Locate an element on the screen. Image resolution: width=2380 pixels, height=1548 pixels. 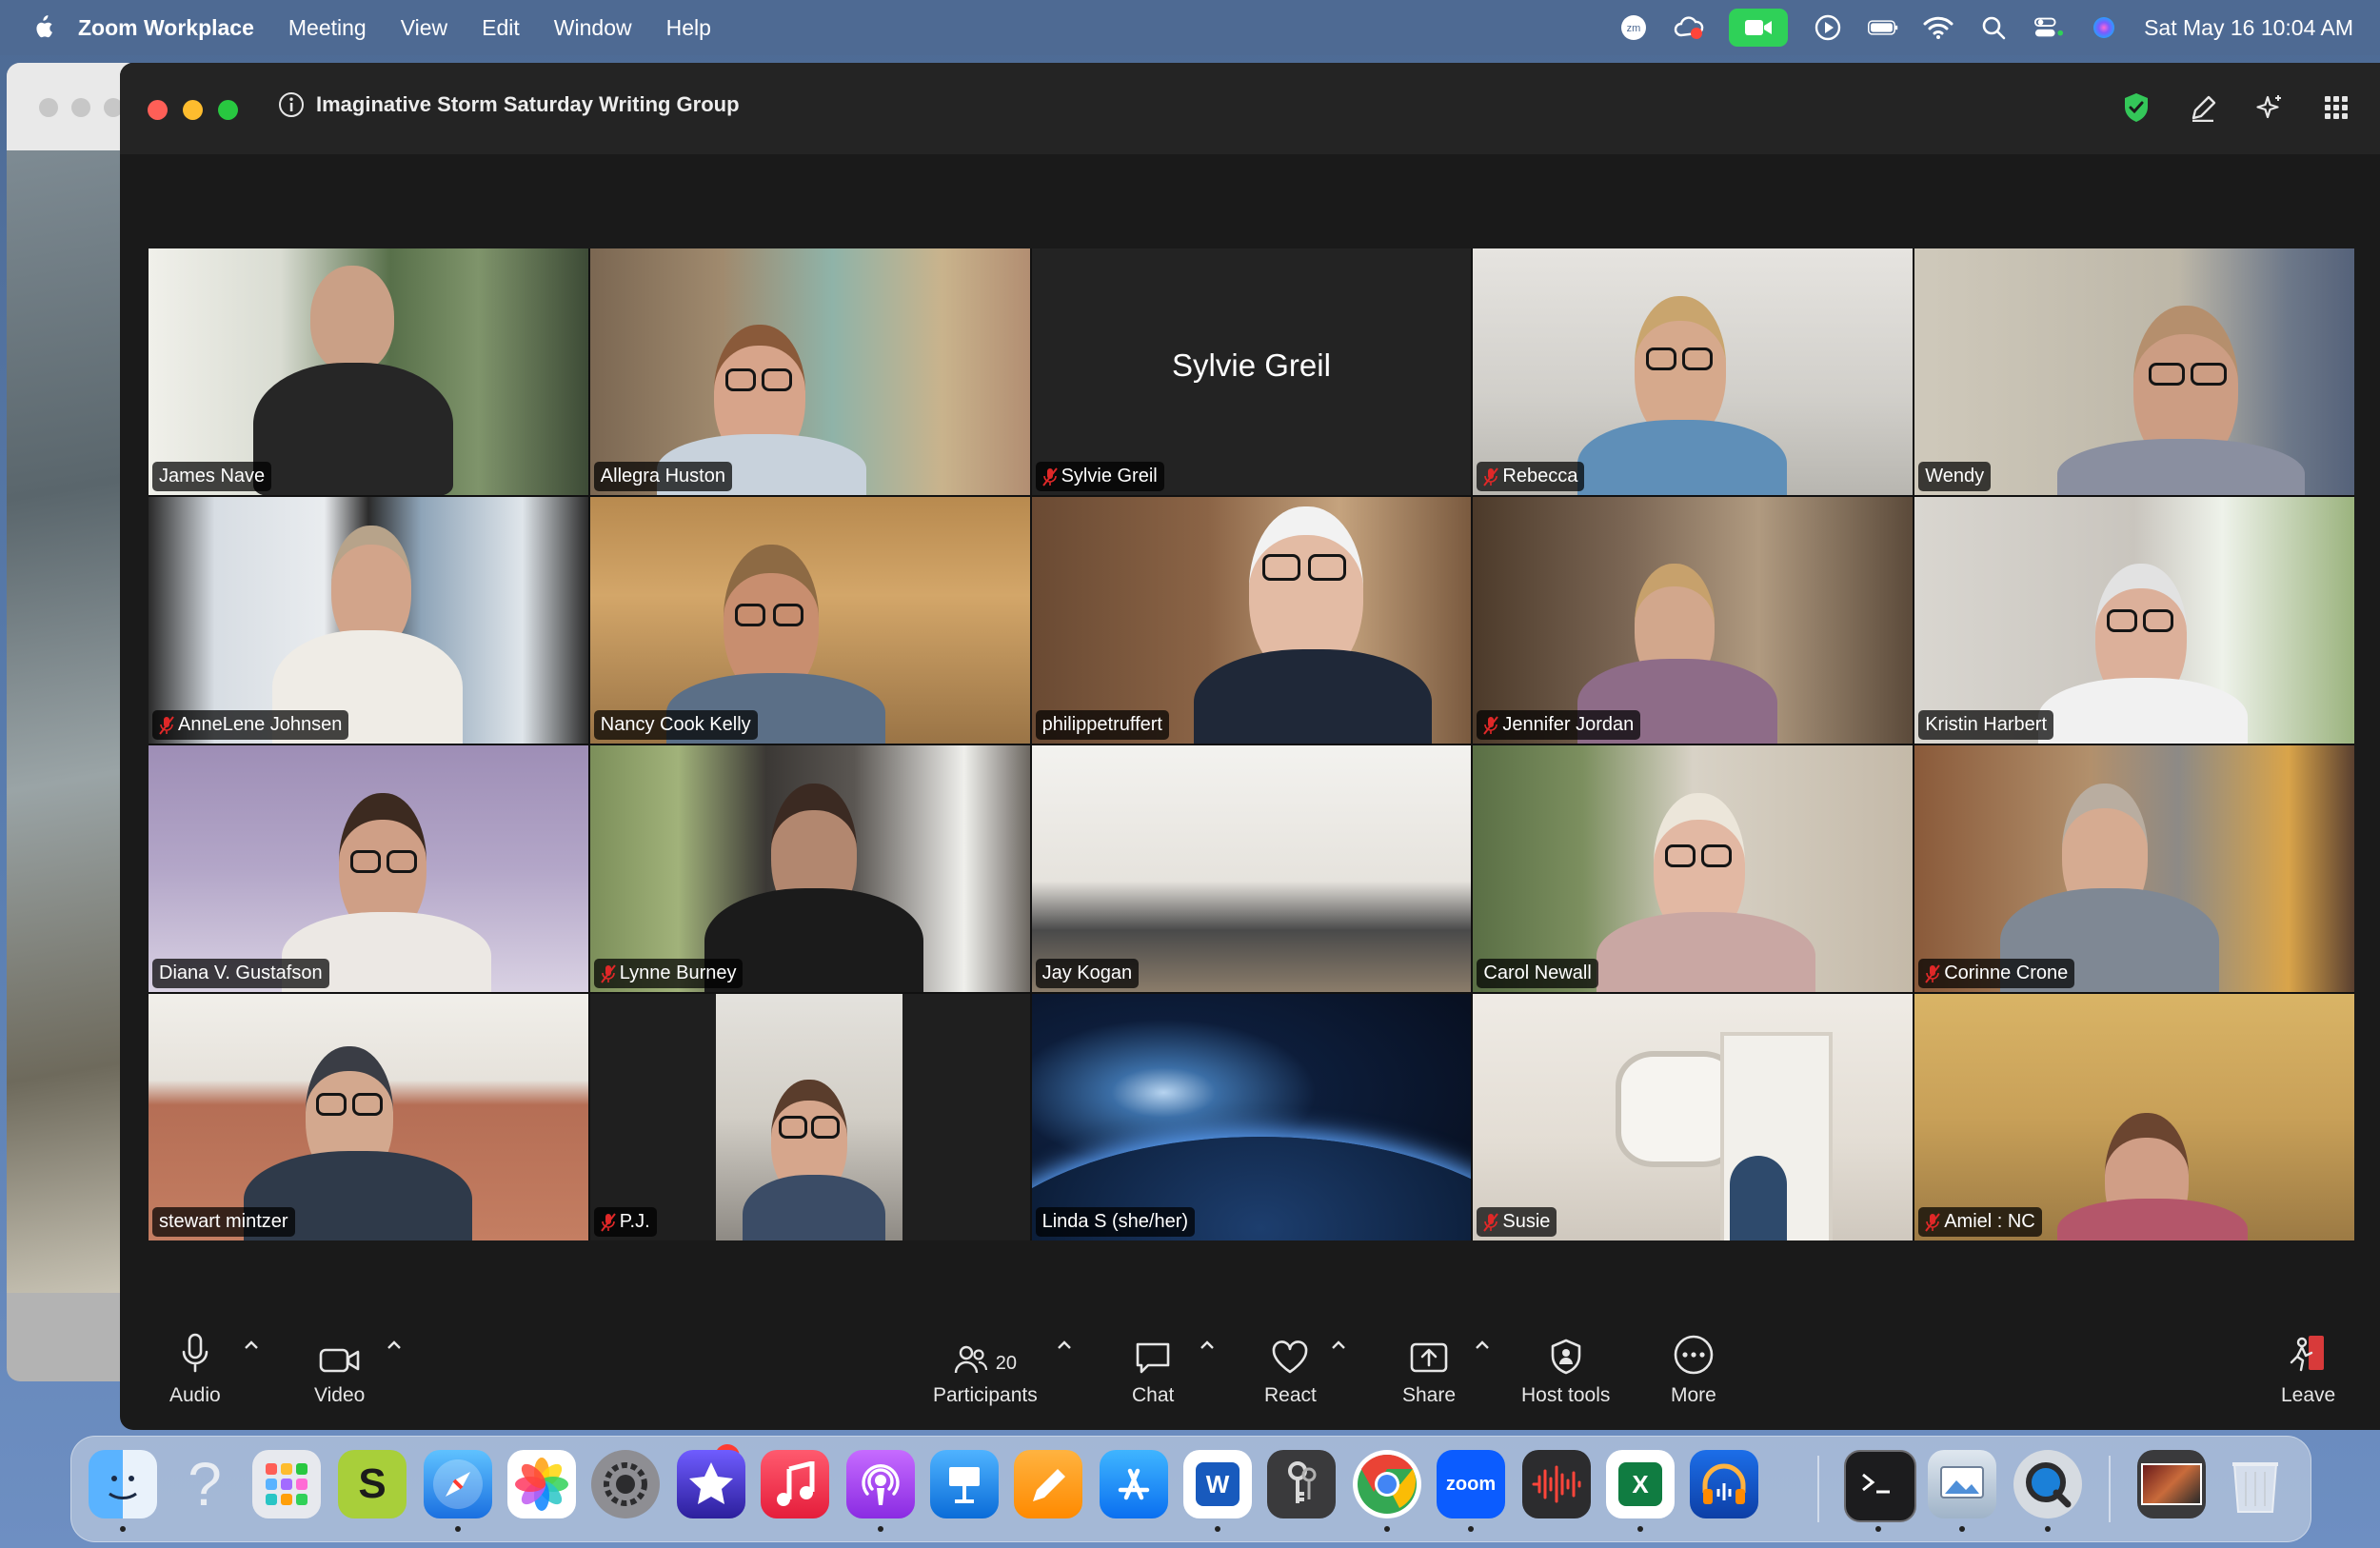
video-label: Video is located at coordinates (340, 1395).